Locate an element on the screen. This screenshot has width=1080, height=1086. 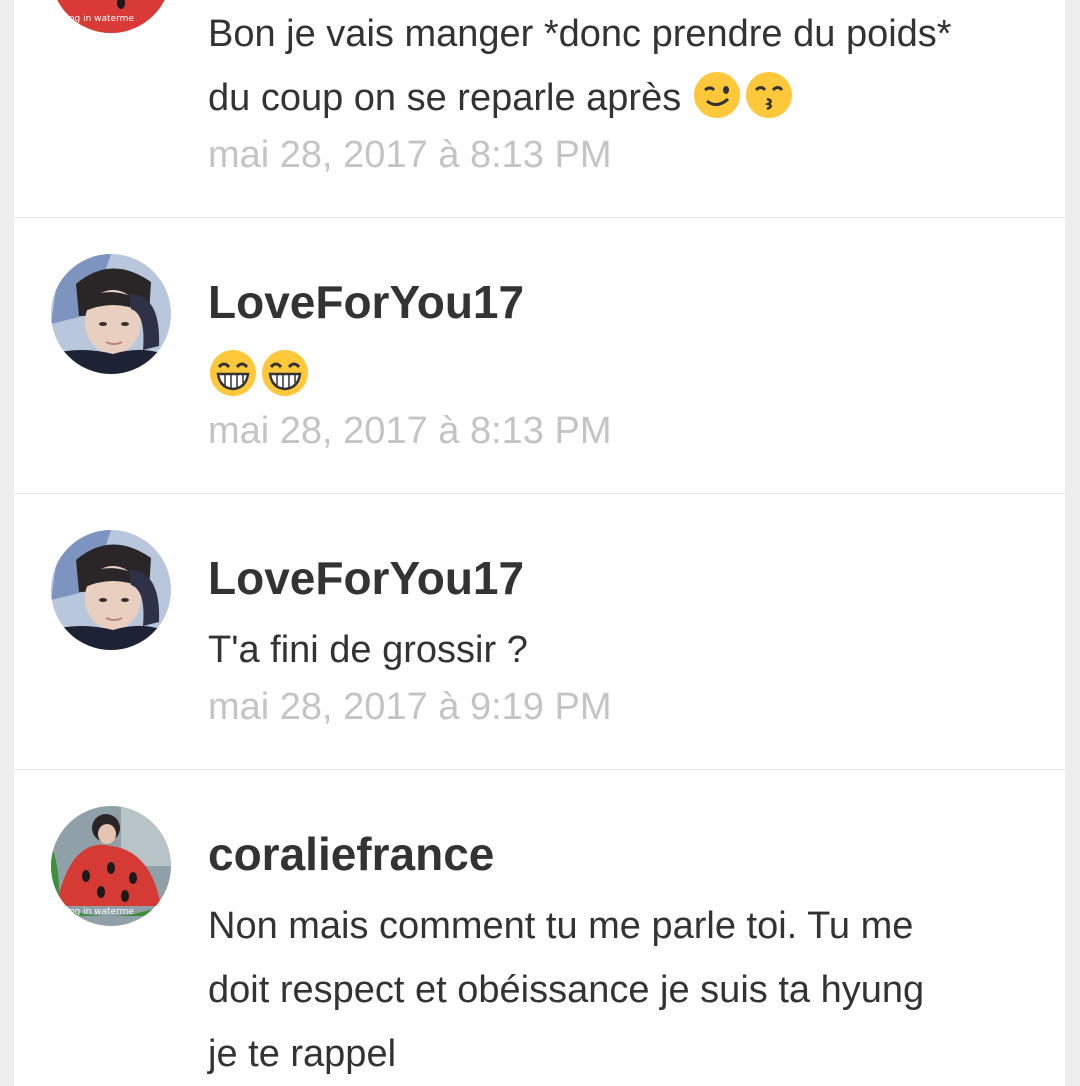
comment-username: coraliefrance is located at coordinates (351, 854).